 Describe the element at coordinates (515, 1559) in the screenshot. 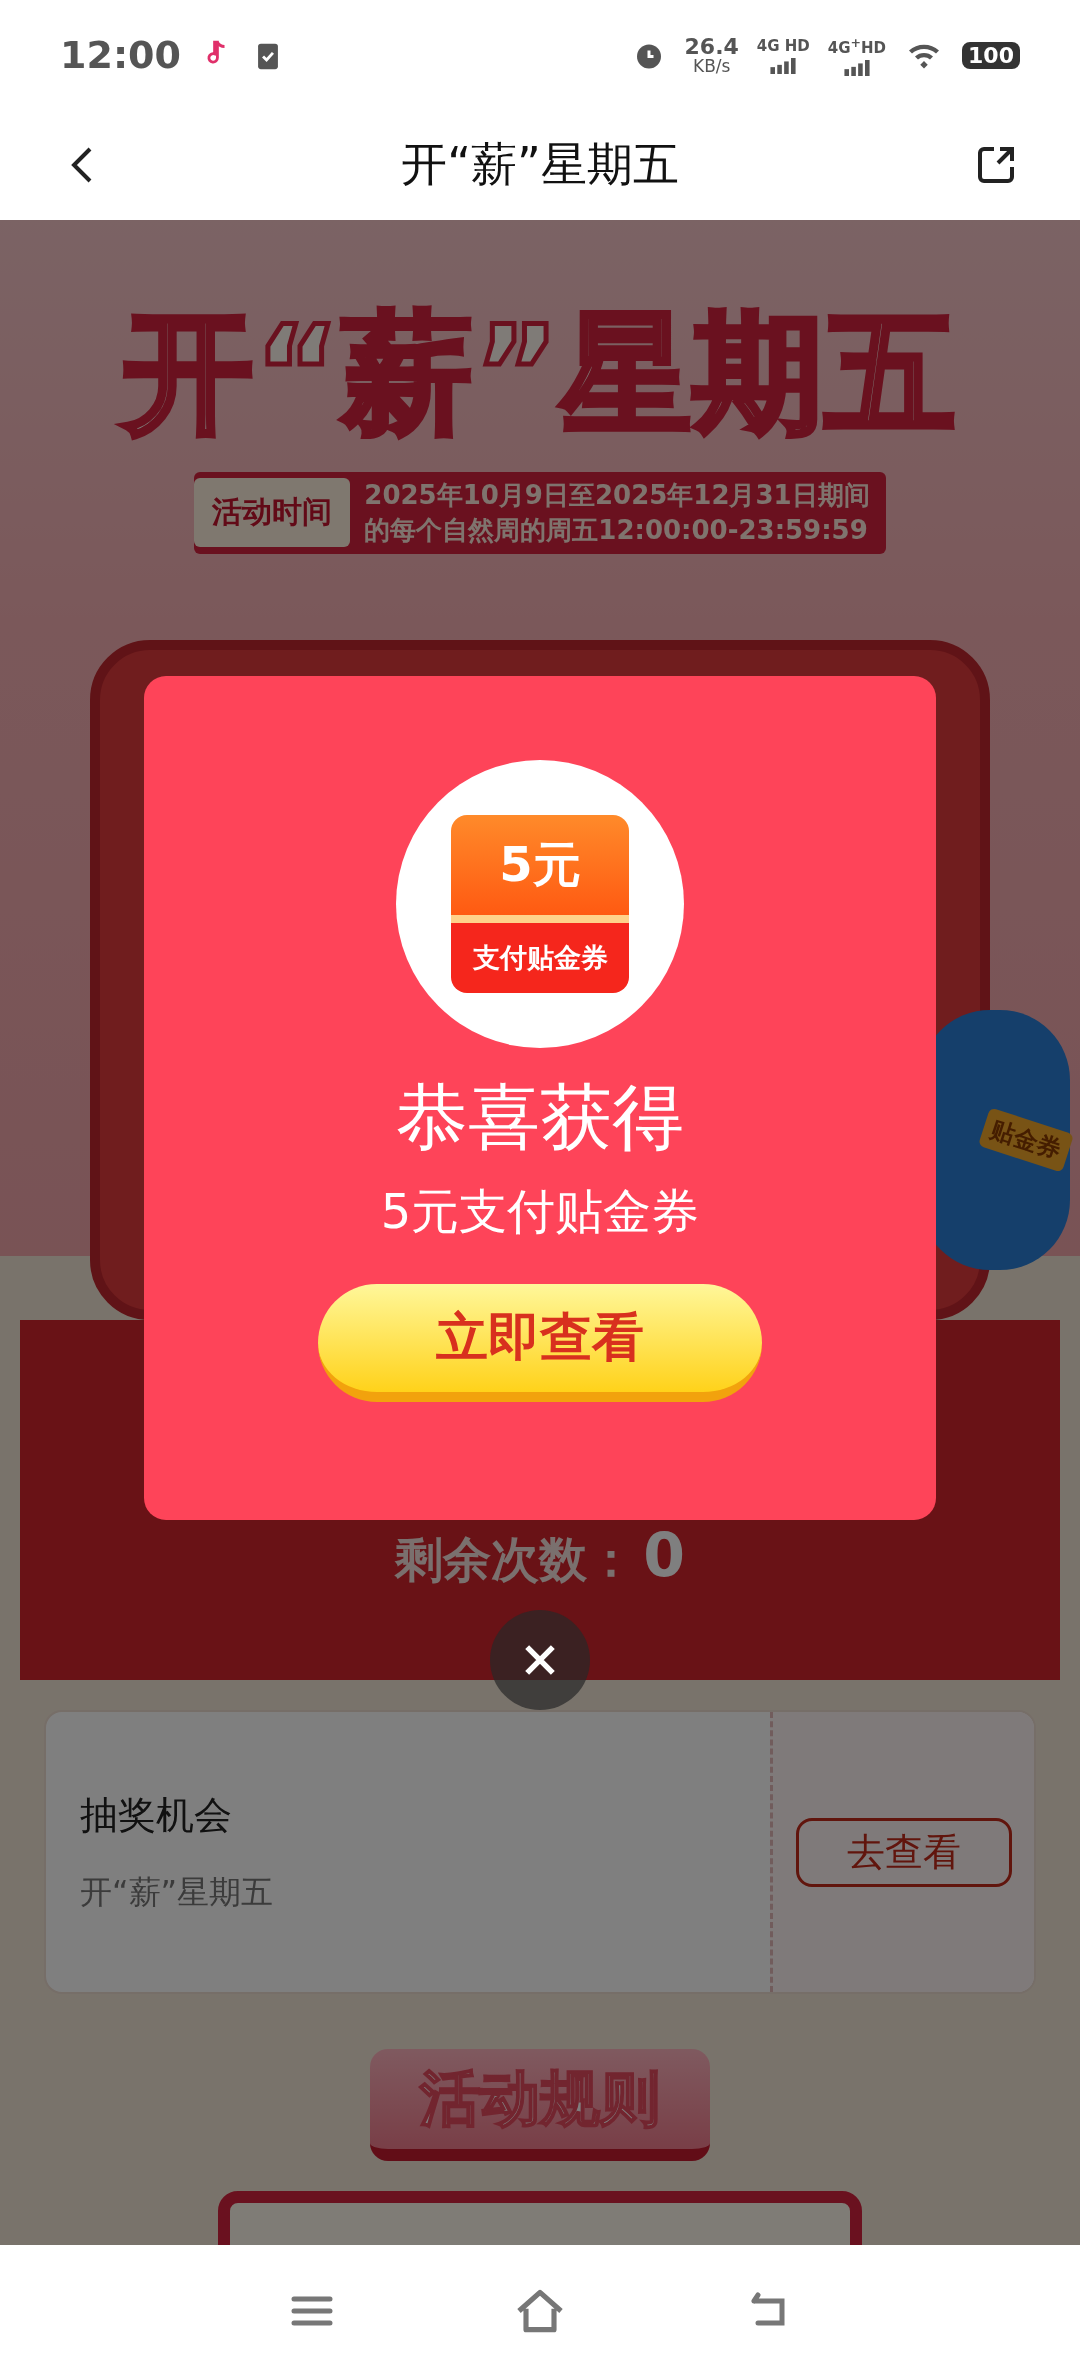

I see `remaining-label: 剩余次数：` at that location.